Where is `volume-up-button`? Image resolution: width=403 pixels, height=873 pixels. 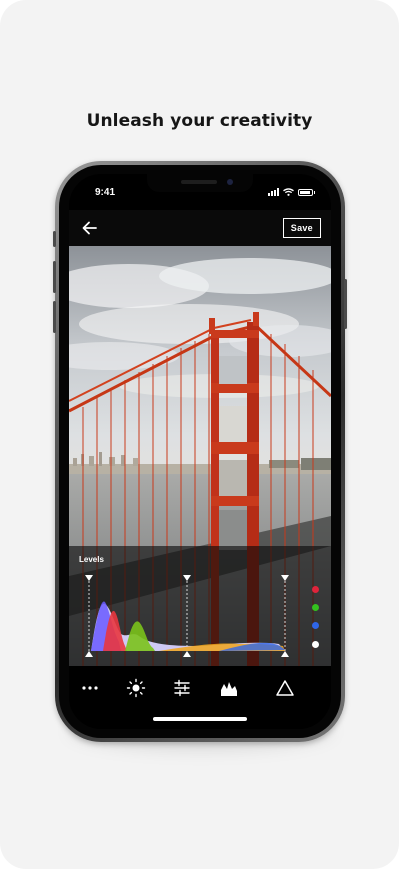 volume-up-button is located at coordinates (54, 277).